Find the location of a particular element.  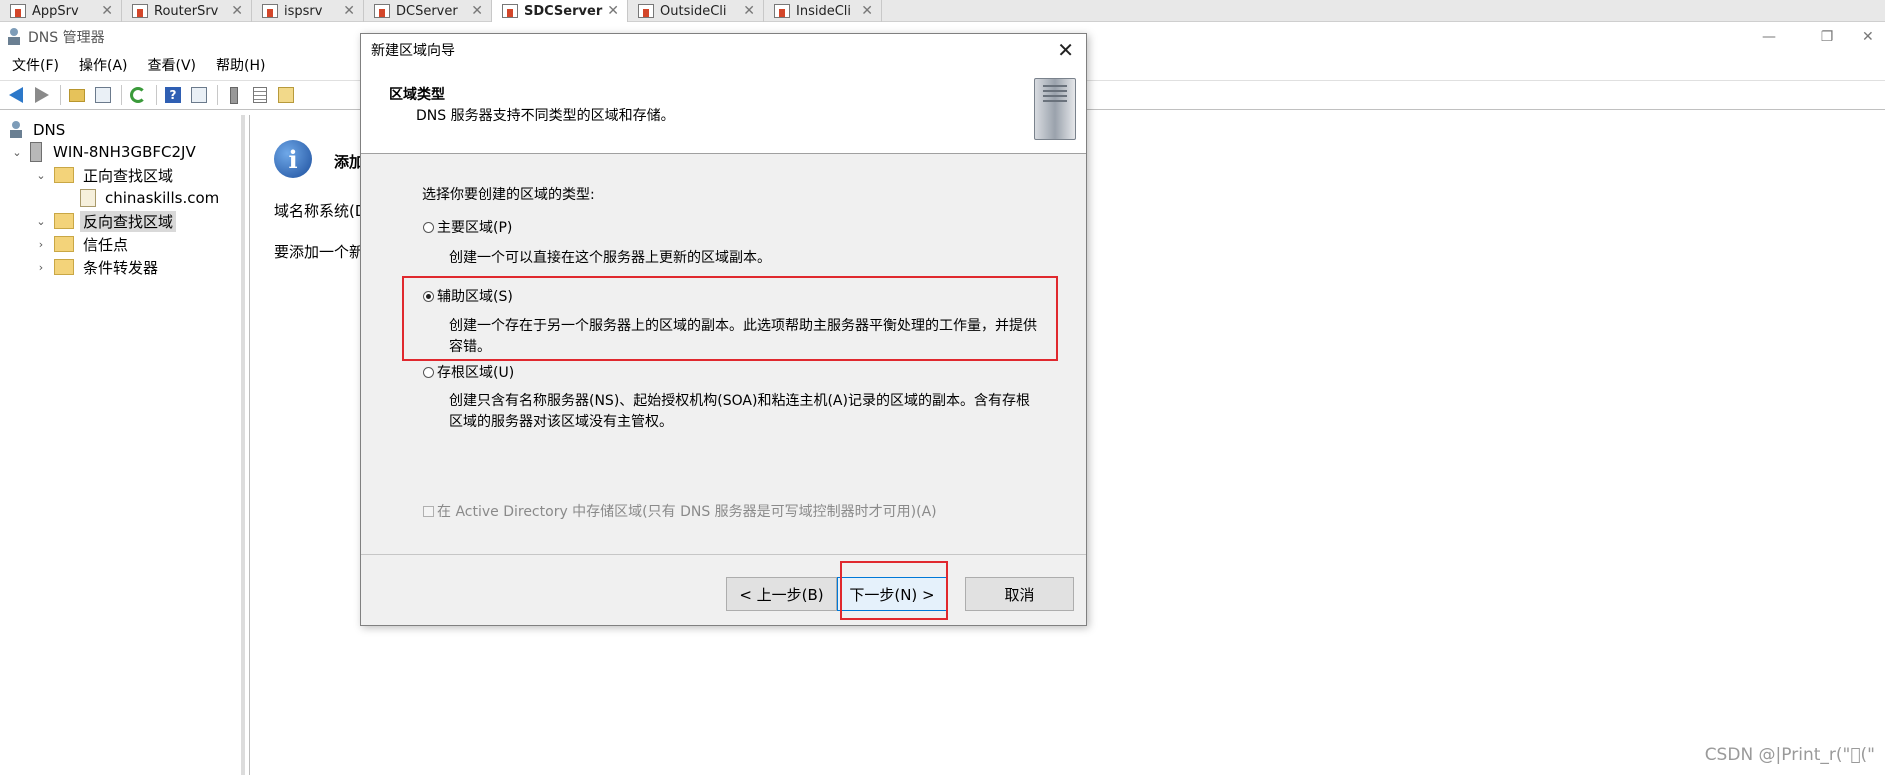

watermark-text: CSDN @|Print_r(" (" is located at coordinates (1789, 755).